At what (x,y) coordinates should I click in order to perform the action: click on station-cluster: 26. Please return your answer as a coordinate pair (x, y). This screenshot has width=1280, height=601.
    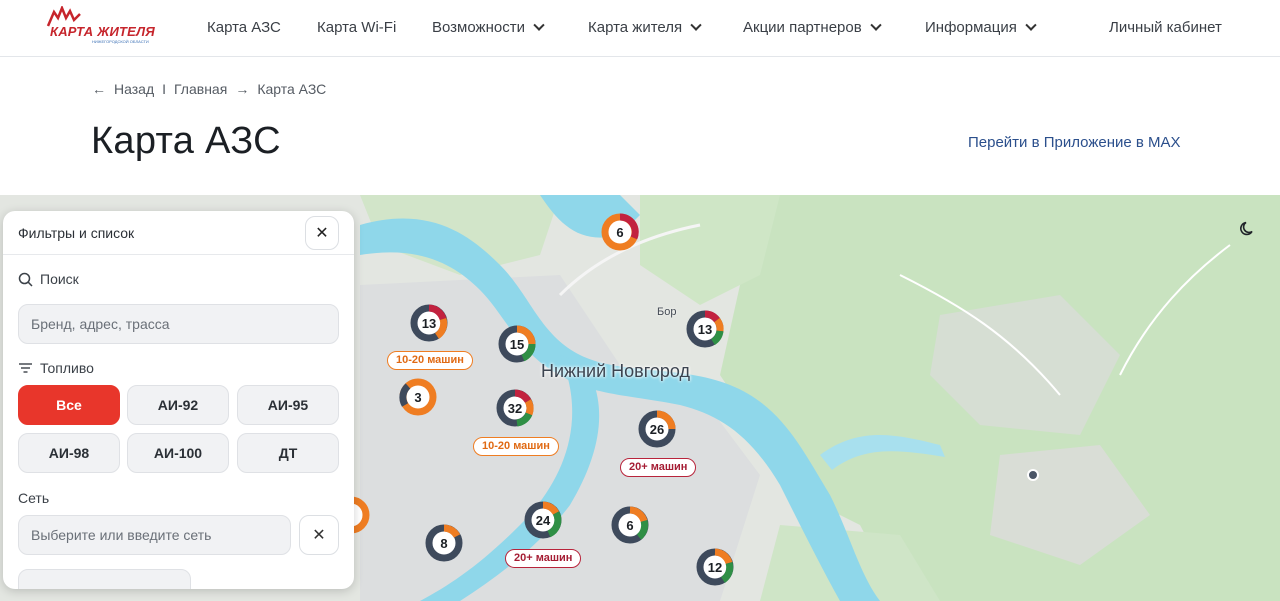
    Looking at the image, I should click on (657, 429).